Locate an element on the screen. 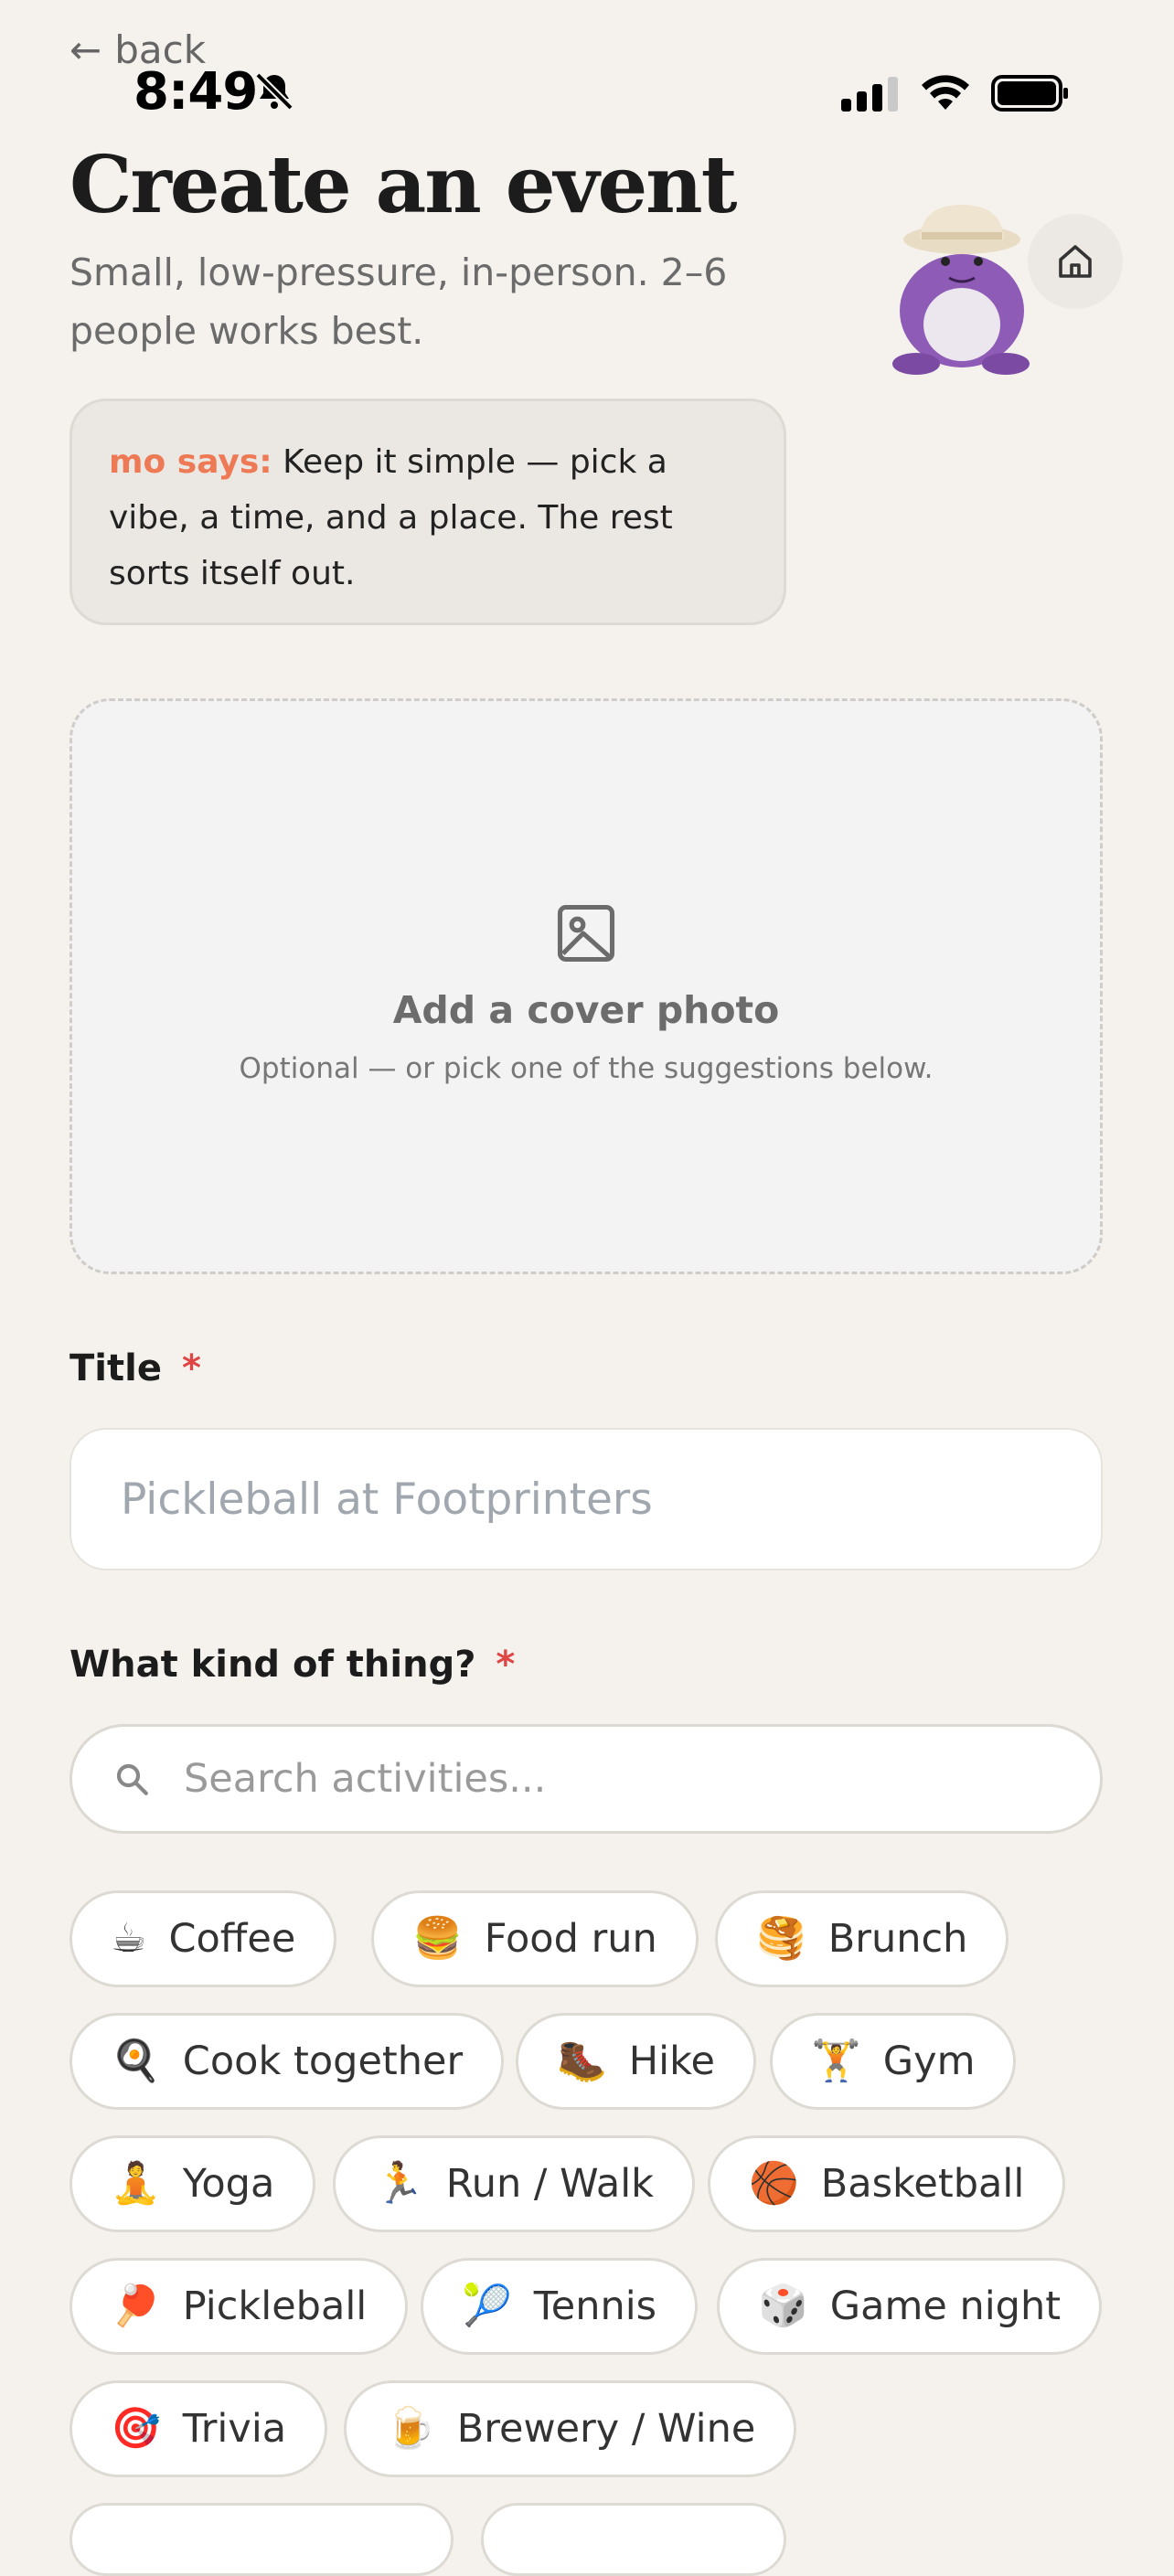 The height and width of the screenshot is (2576, 1174). activity-chip-brewery-wine: 🍺 Brewery / Wine is located at coordinates (570, 2428).